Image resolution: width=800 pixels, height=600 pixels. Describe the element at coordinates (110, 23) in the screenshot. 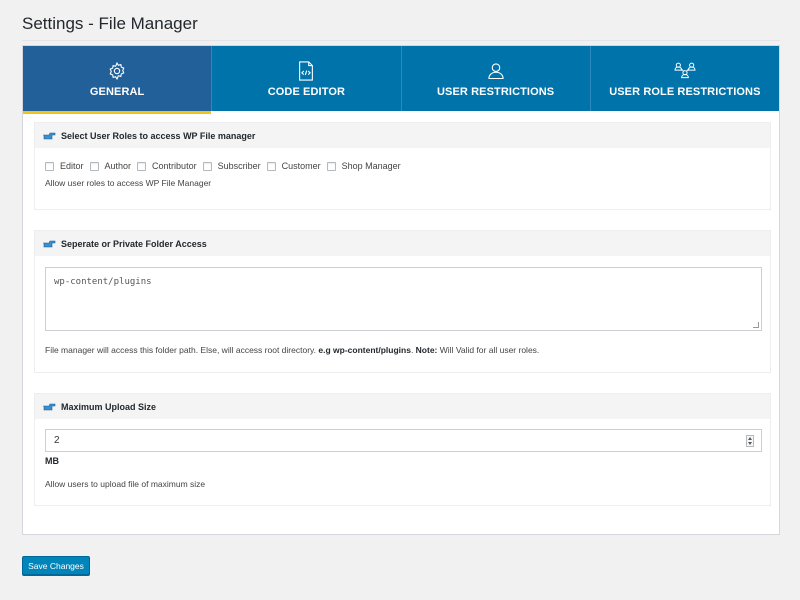

I see `page-title: Settings - File Manager` at that location.